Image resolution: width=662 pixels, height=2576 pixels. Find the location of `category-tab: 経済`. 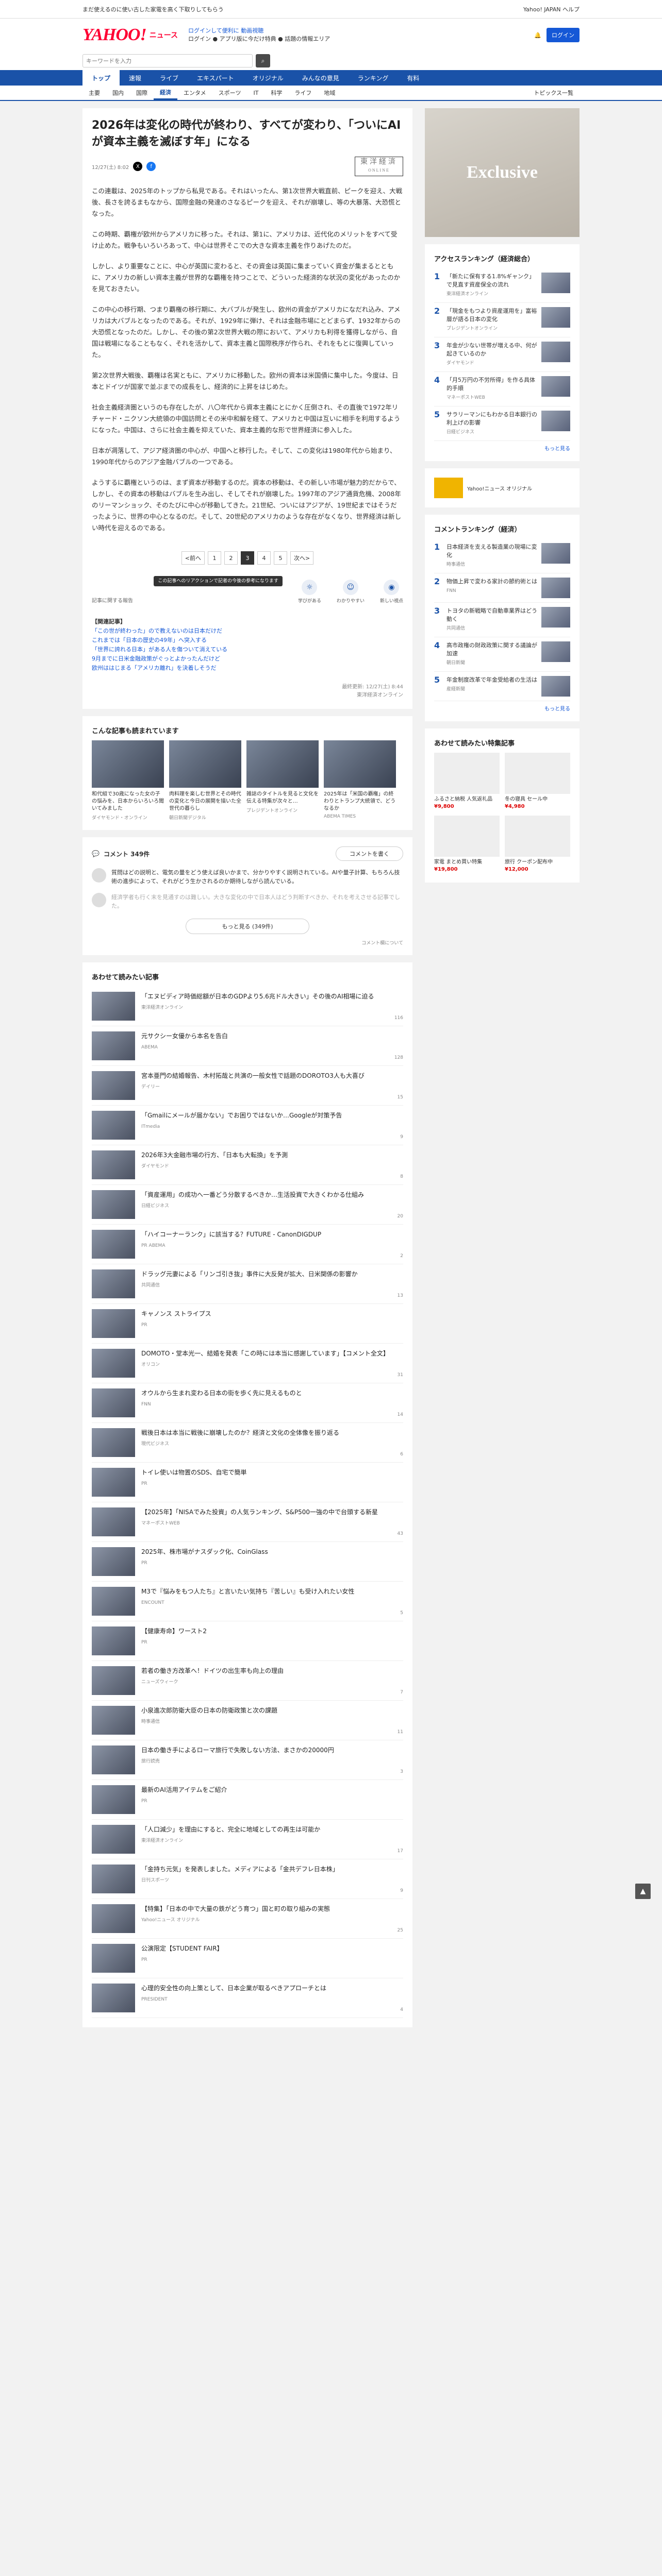

category-tab: 経済 is located at coordinates (165, 93).